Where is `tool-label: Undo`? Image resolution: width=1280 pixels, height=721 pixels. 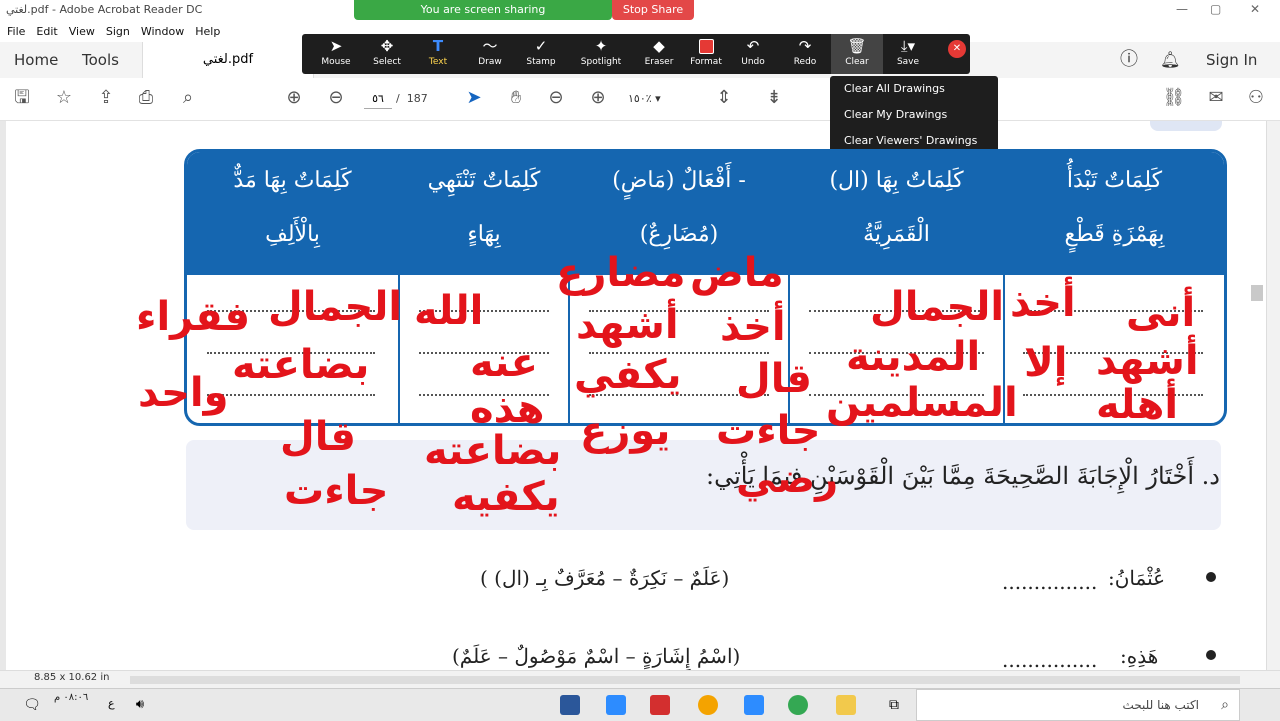
tool-label: Undo is located at coordinates (753, 62).